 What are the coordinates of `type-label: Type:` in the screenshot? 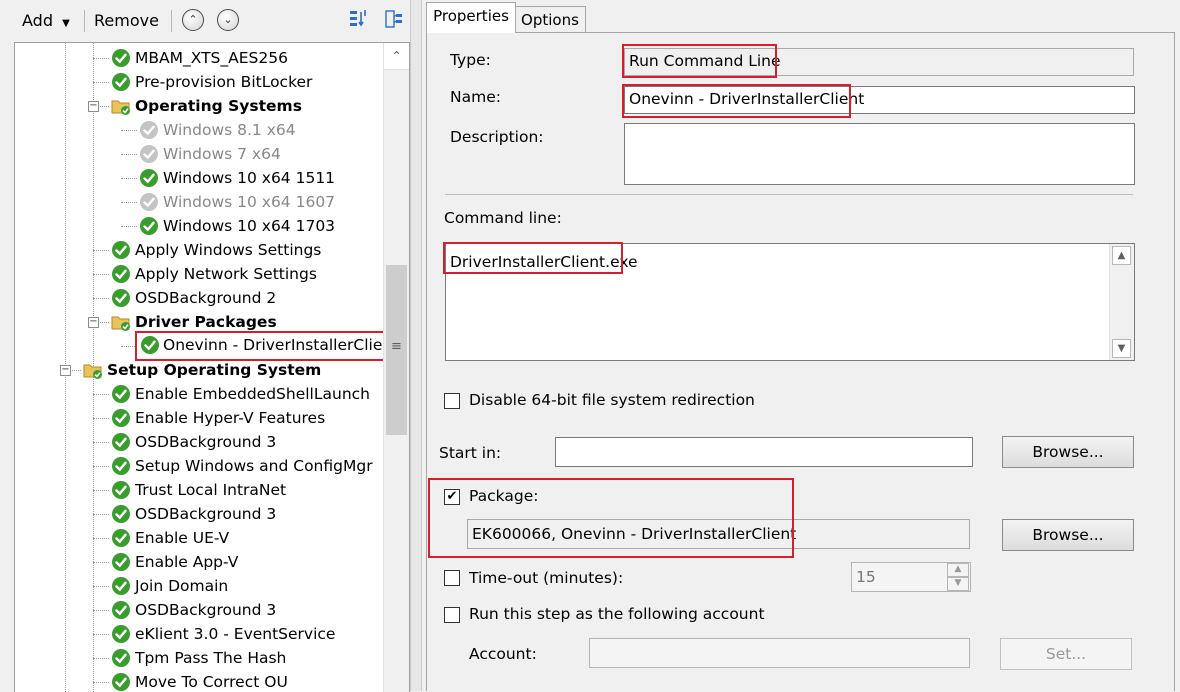 It's located at (470, 60).